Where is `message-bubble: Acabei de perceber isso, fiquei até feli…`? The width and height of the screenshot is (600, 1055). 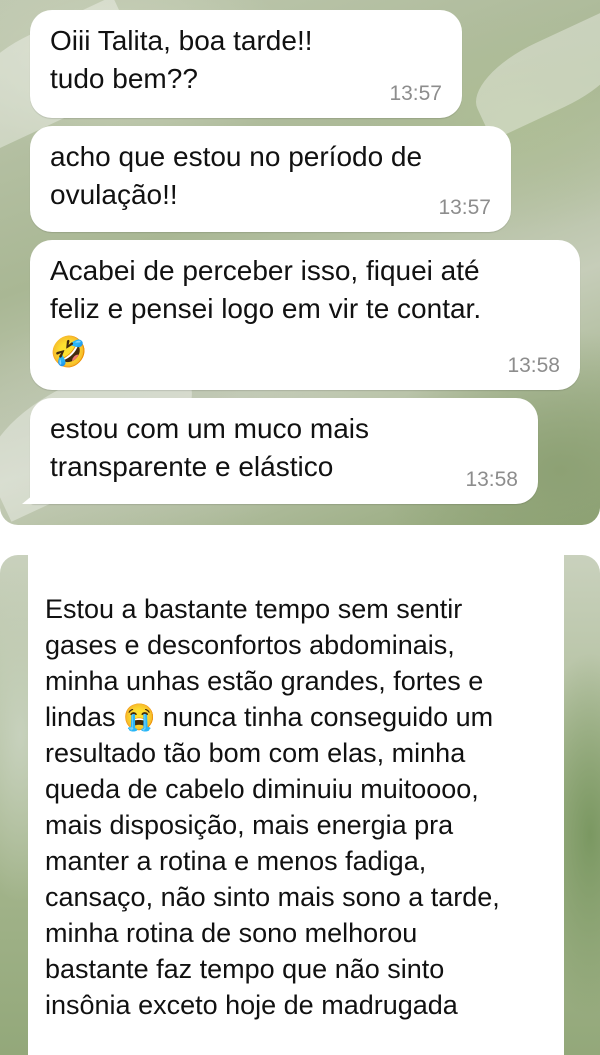
message-bubble: Acabei de perceber isso, fiquei até feli… is located at coordinates (305, 315).